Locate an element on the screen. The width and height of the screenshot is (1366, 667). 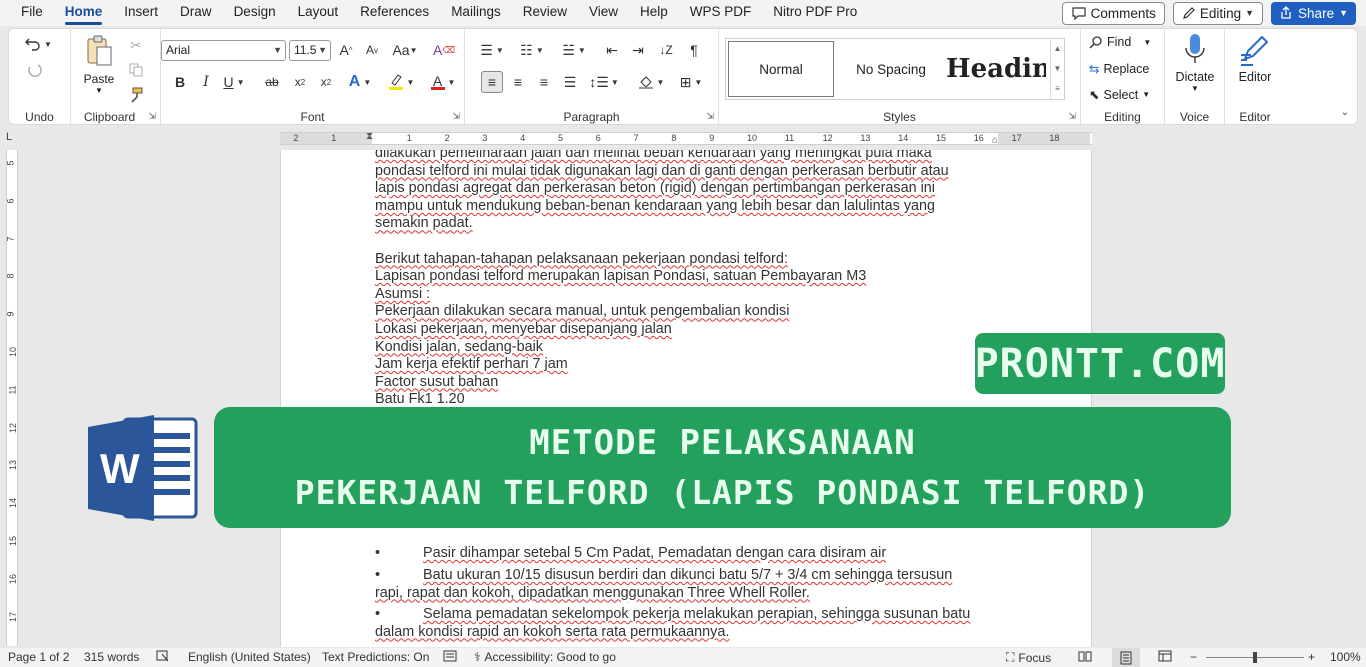
select-label: Select is located at coordinates (1121, 94).